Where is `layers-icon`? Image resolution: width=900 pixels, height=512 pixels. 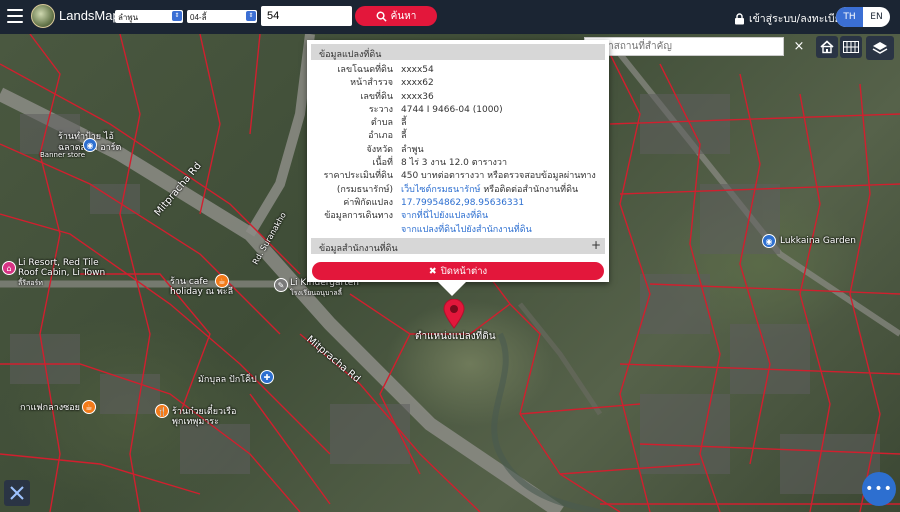
layers-icon is located at coordinates (880, 48).